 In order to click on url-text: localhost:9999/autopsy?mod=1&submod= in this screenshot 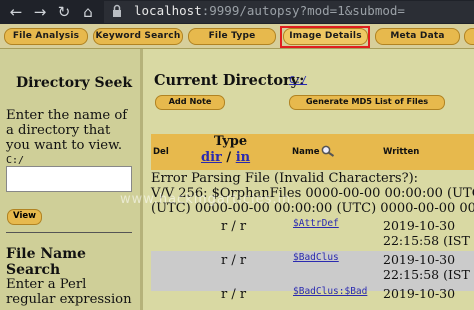, I will do `click(269, 10)`.